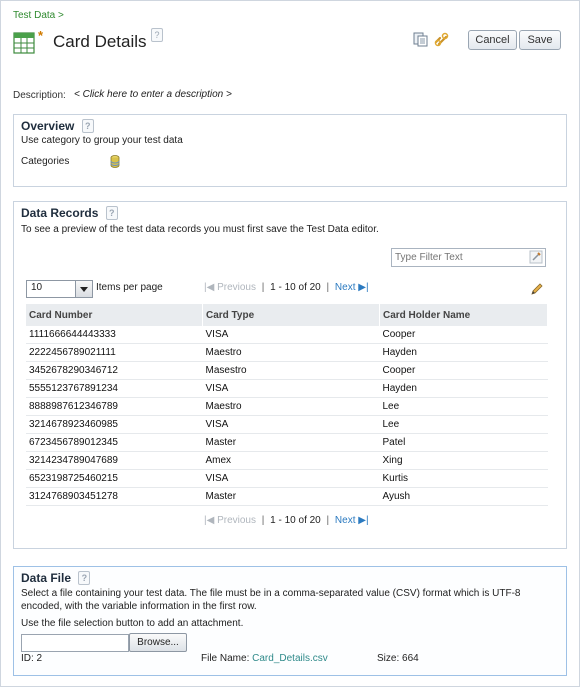  Describe the element at coordinates (46, 578) in the screenshot. I see `data-file-heading-text: Data File` at that location.